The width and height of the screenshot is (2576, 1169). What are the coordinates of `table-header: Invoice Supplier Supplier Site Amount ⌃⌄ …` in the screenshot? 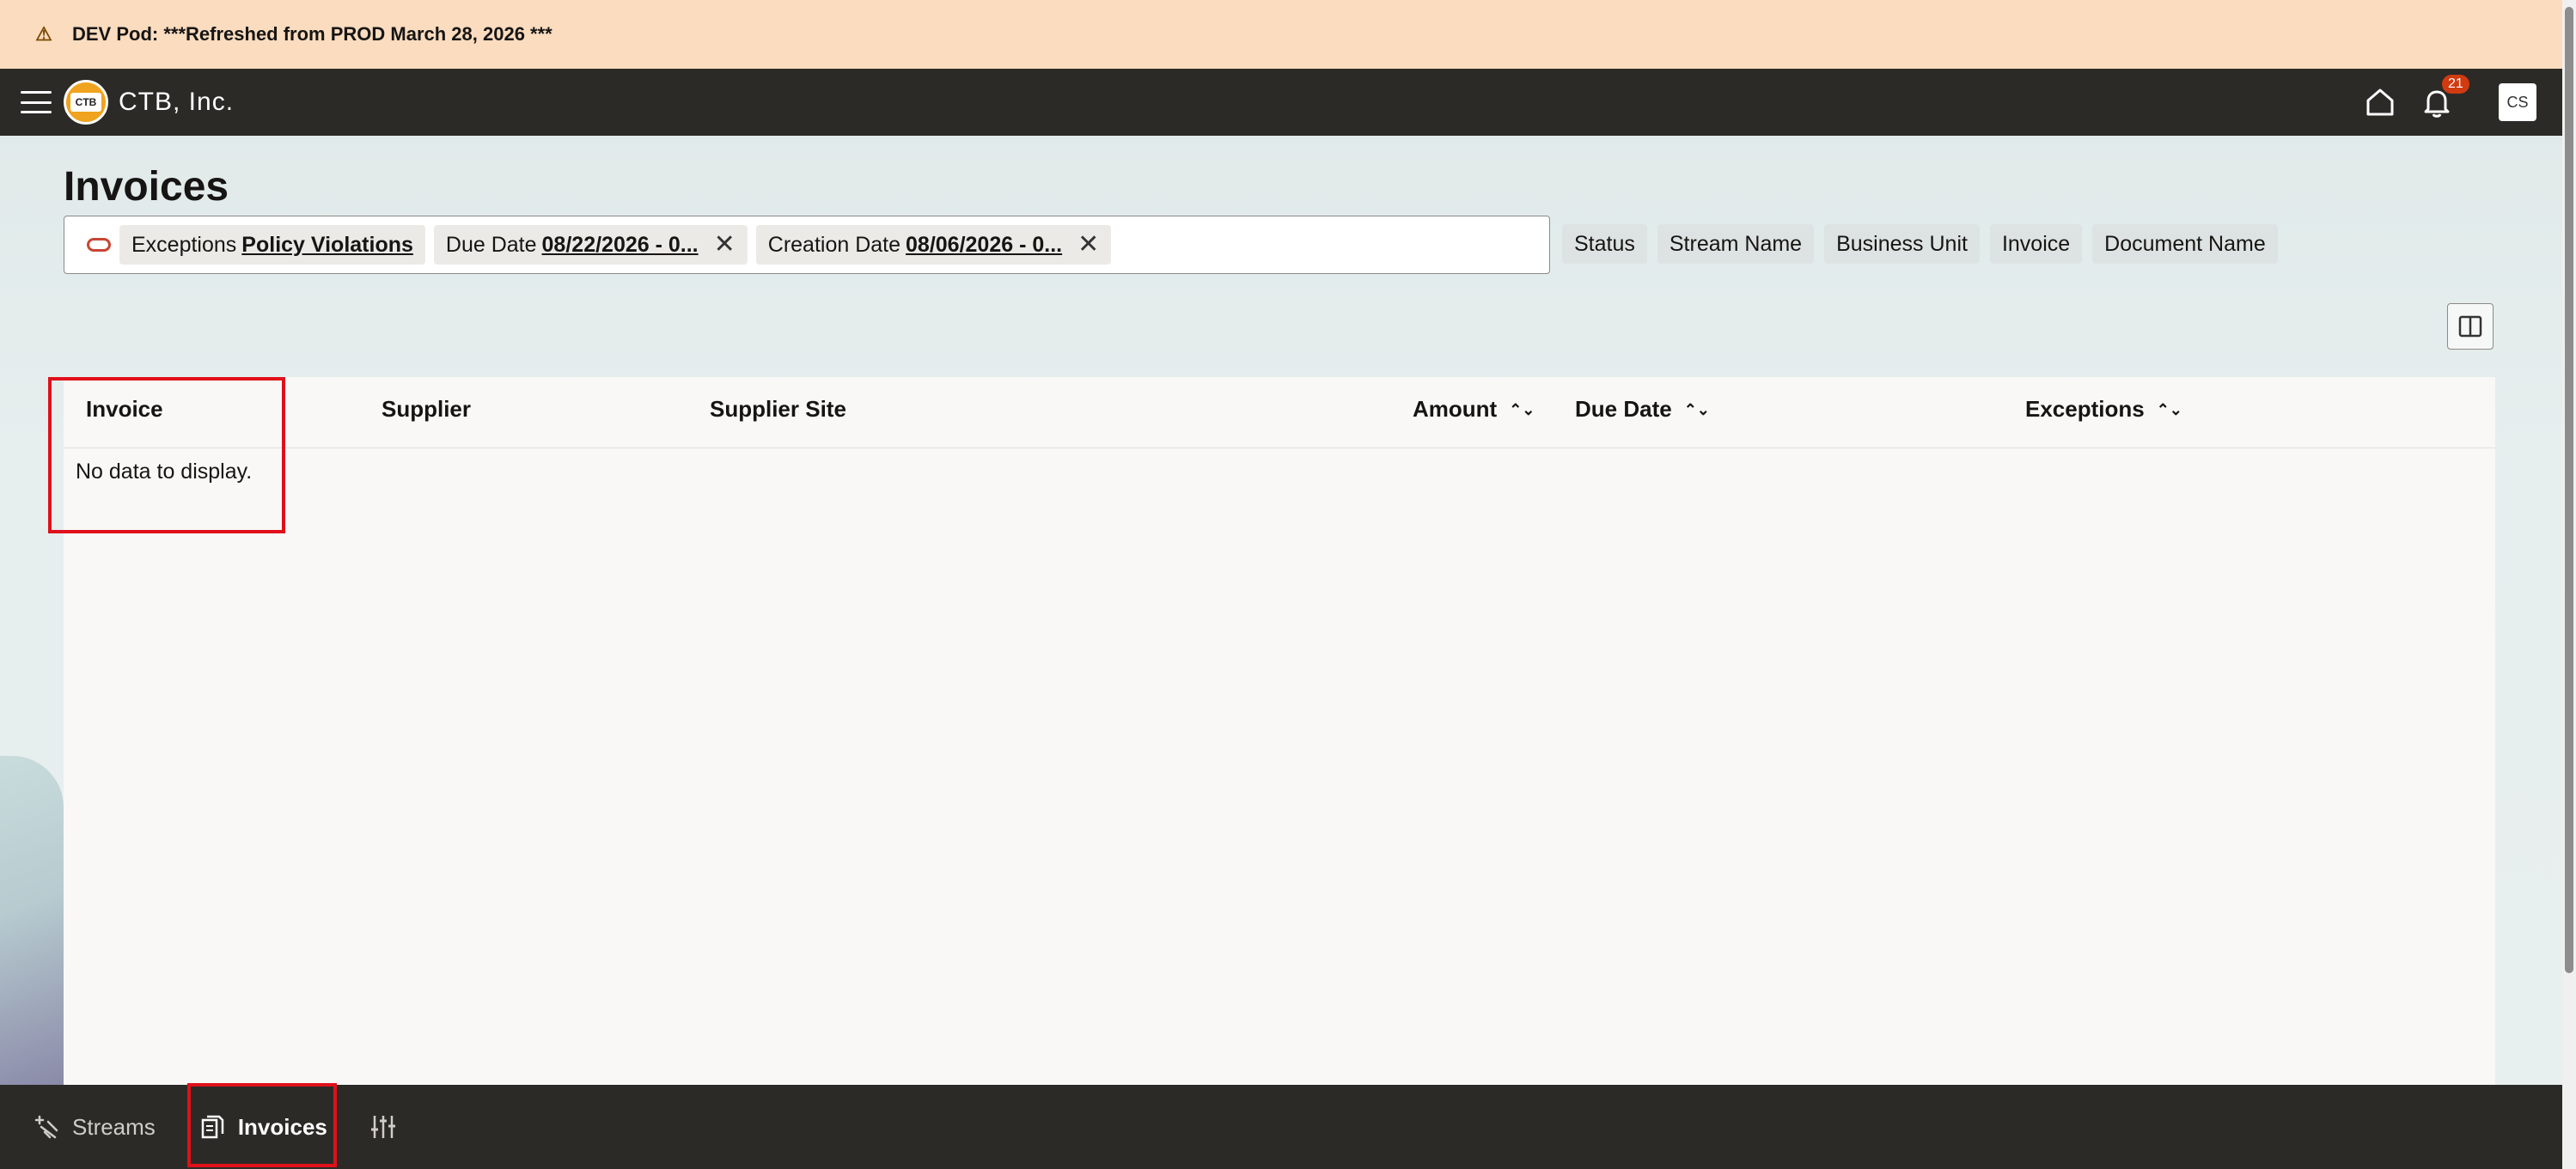 It's located at (1279, 413).